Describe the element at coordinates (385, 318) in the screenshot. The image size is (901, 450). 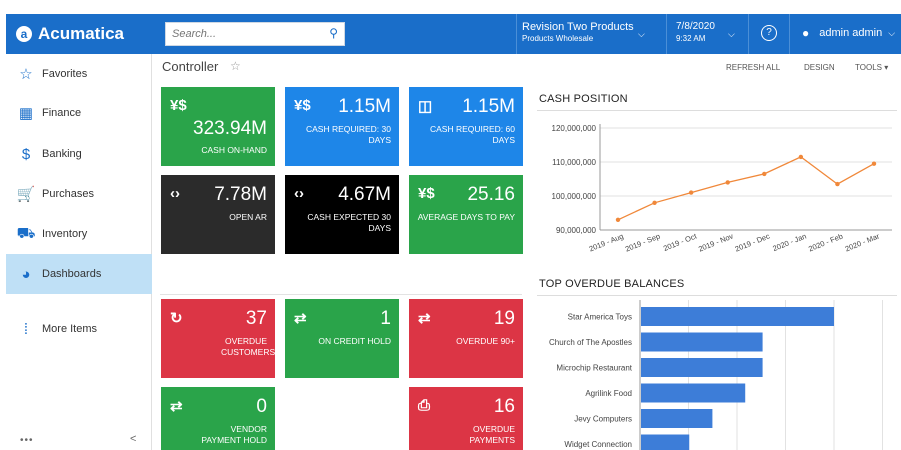
I see `tile-value: 1` at that location.